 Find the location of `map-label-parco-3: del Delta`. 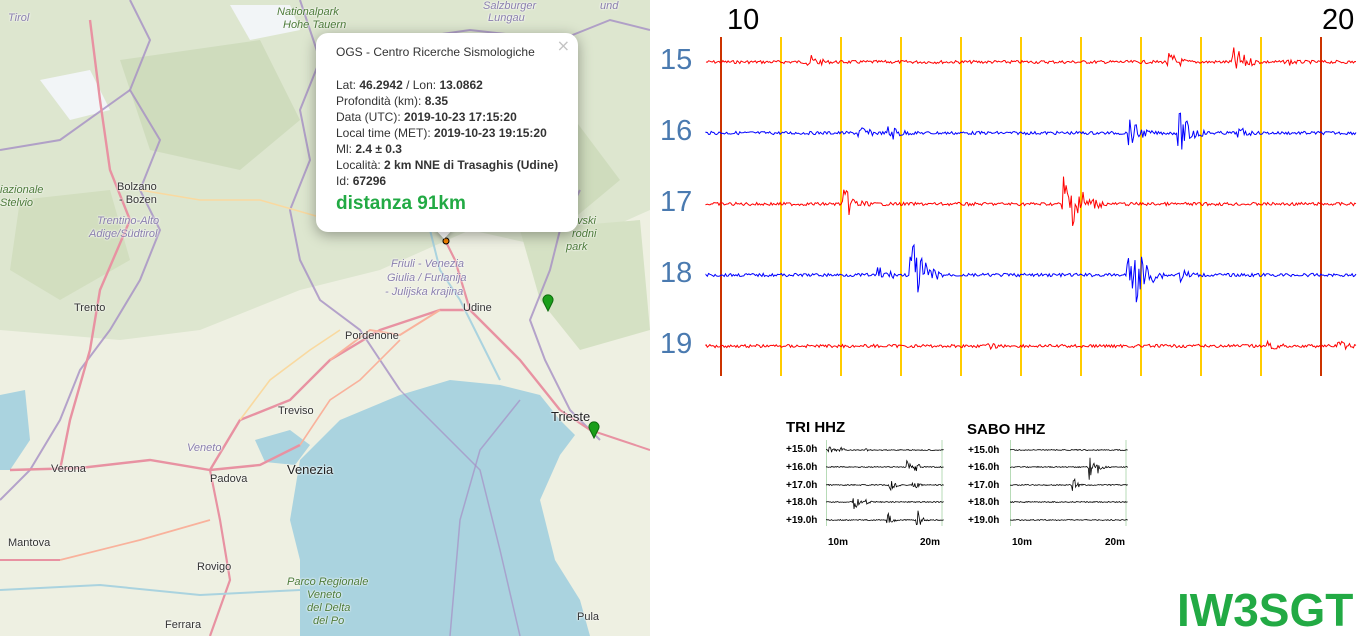

map-label-parco-3: del Delta is located at coordinates (329, 608).